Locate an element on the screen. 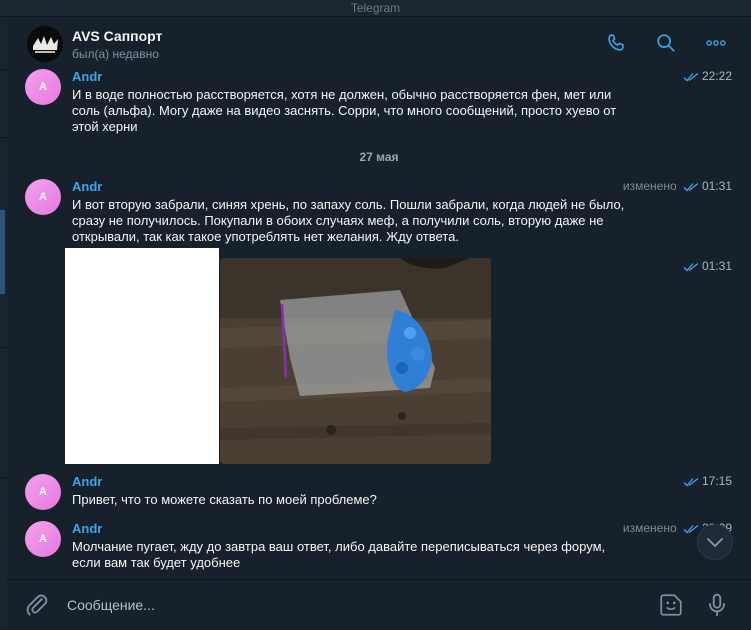 The height and width of the screenshot is (630, 751). message-meta: изменено 01:31 is located at coordinates (677, 186).